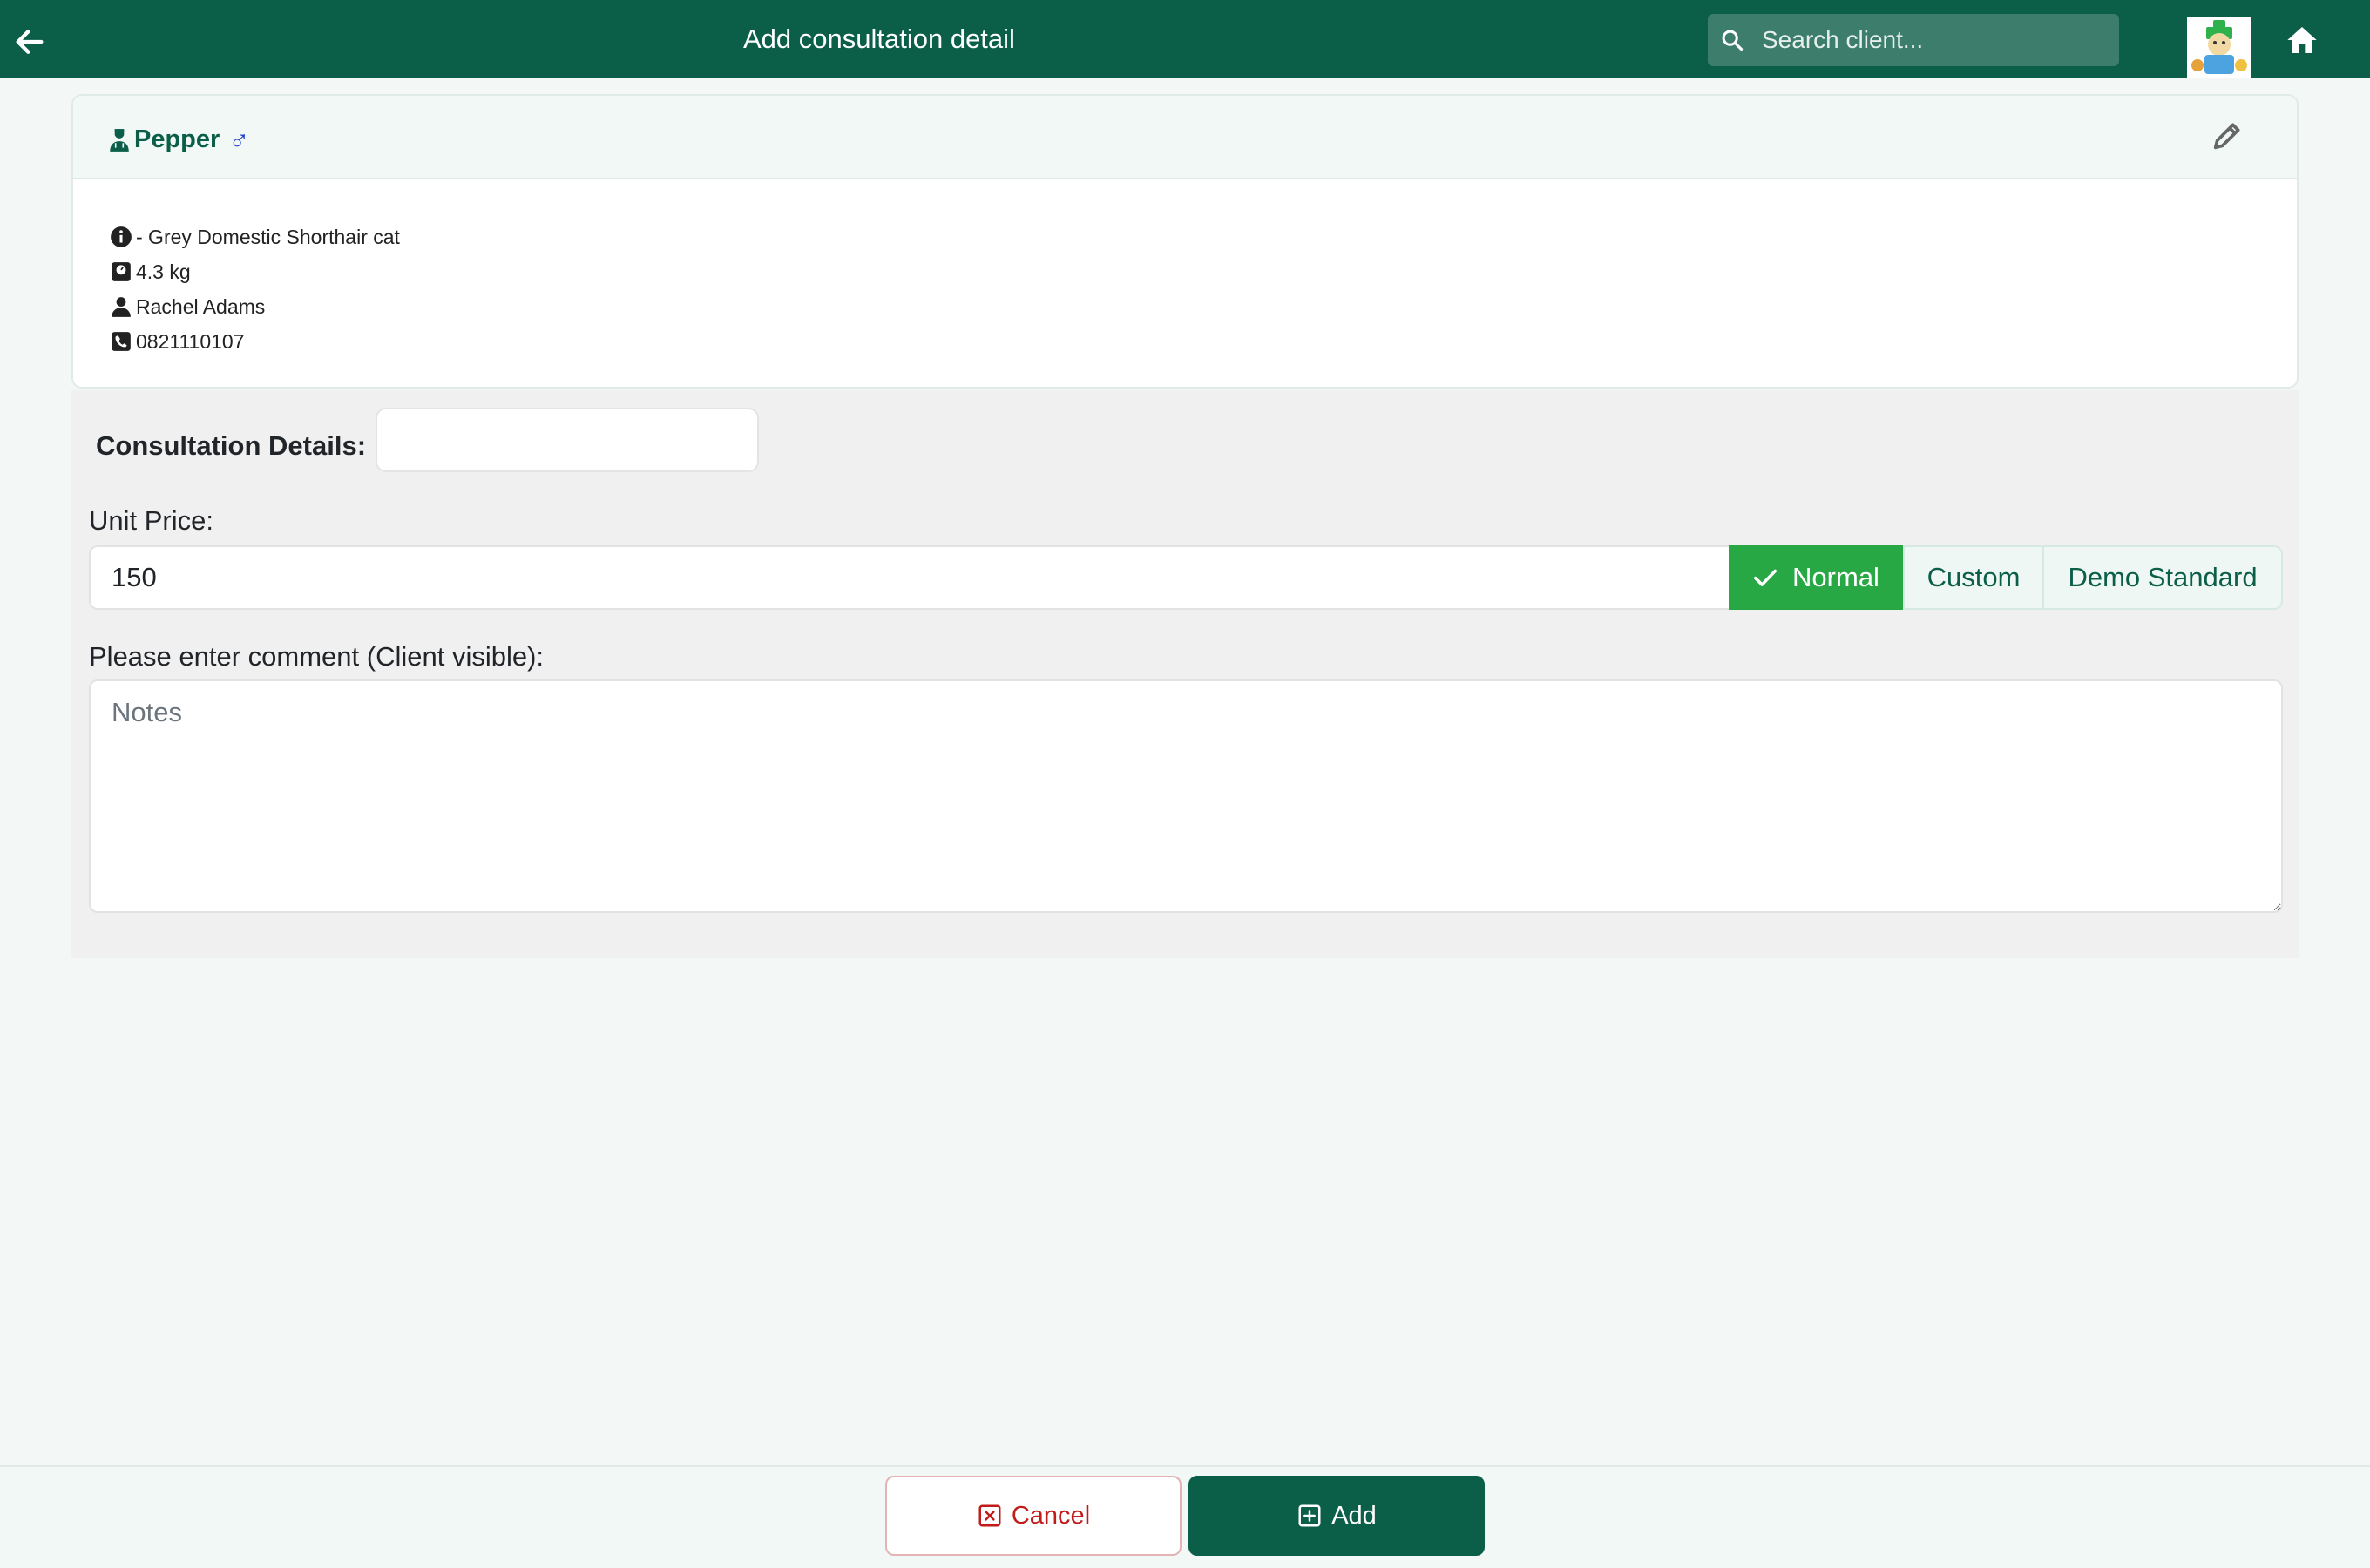 The image size is (2370, 1568). Describe the element at coordinates (201, 306) in the screenshot. I see `owner-name: Rachel Adams` at that location.